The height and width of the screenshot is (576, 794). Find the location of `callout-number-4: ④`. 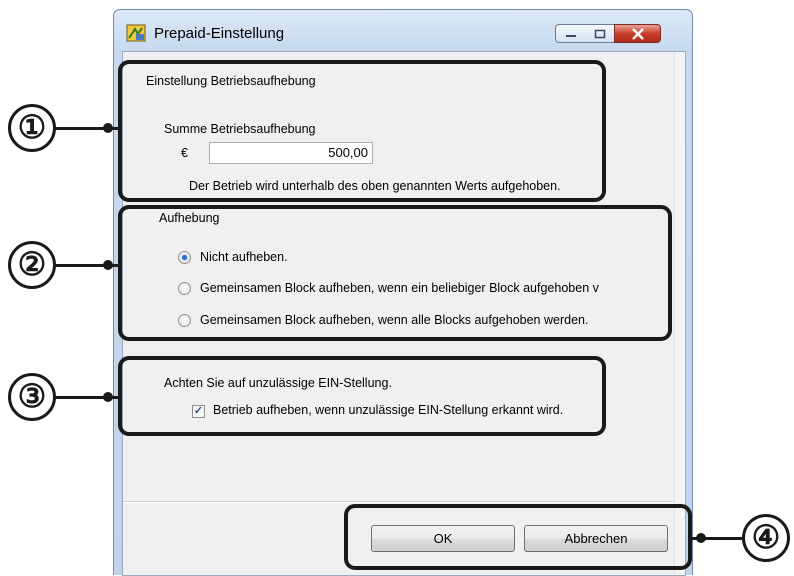

callout-number-4: ④ is located at coordinates (766, 538).